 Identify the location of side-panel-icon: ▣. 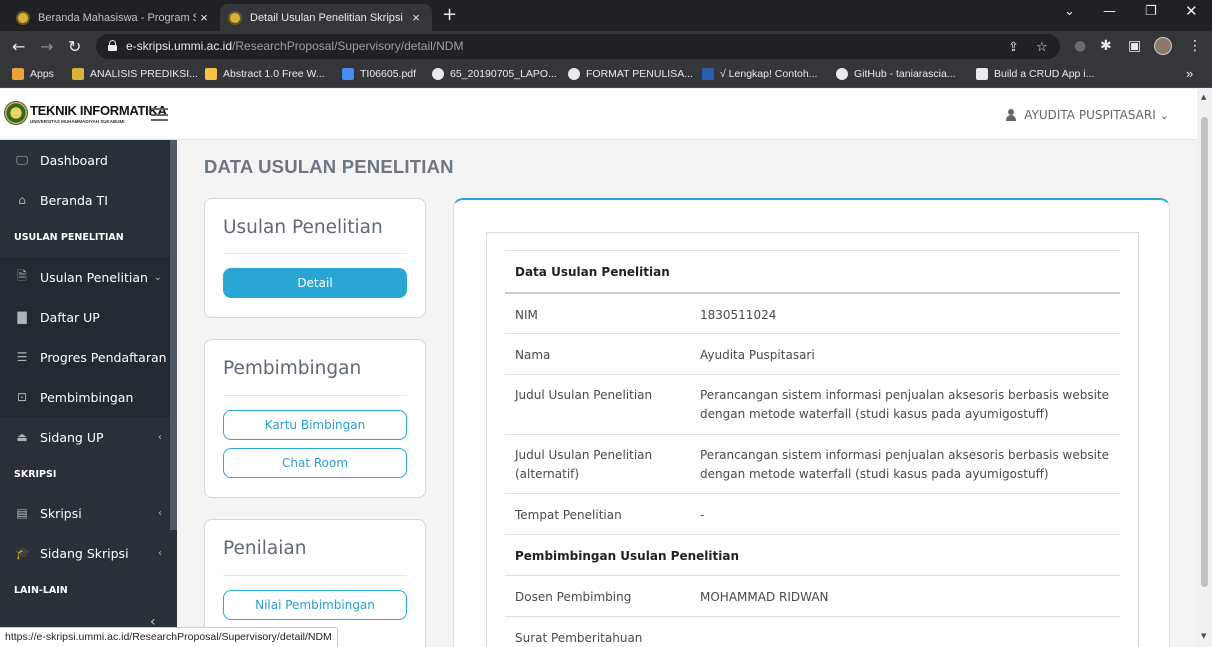
(1134, 46).